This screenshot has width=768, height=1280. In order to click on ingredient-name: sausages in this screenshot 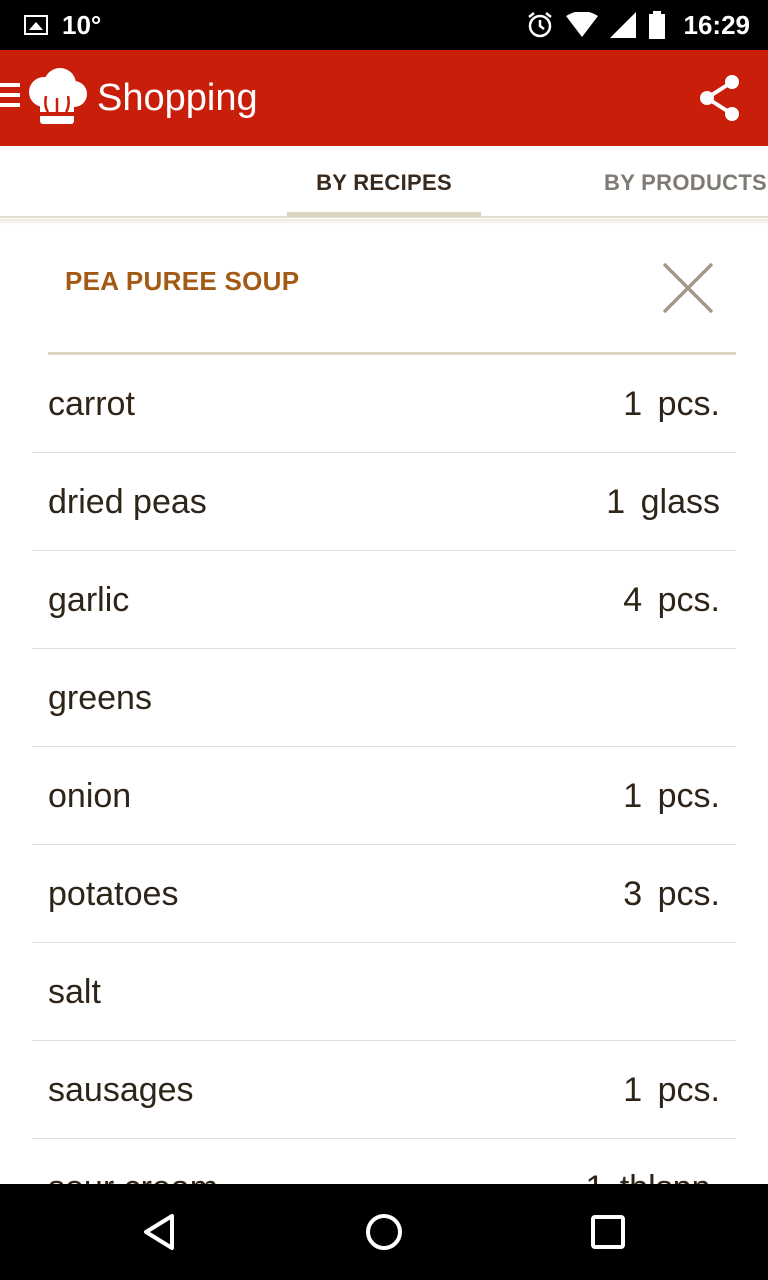, I will do `click(121, 1090)`.